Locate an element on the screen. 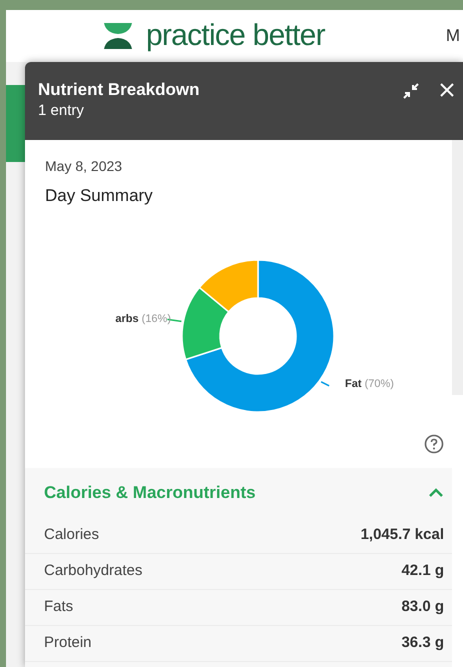 This screenshot has height=667, width=463. entry-count: 1 entry is located at coordinates (61, 111).